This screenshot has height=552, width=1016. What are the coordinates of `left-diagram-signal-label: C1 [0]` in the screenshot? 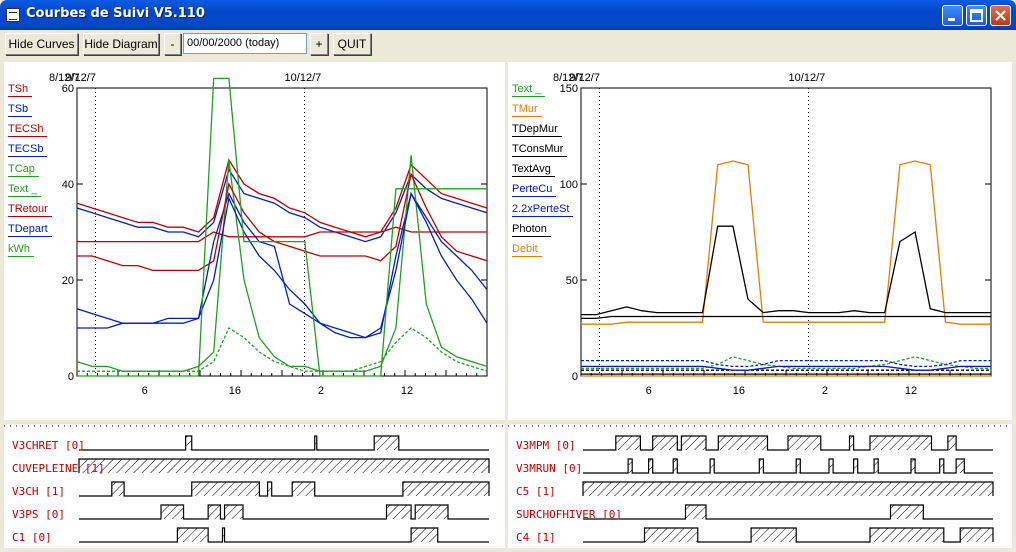 It's located at (32, 537).